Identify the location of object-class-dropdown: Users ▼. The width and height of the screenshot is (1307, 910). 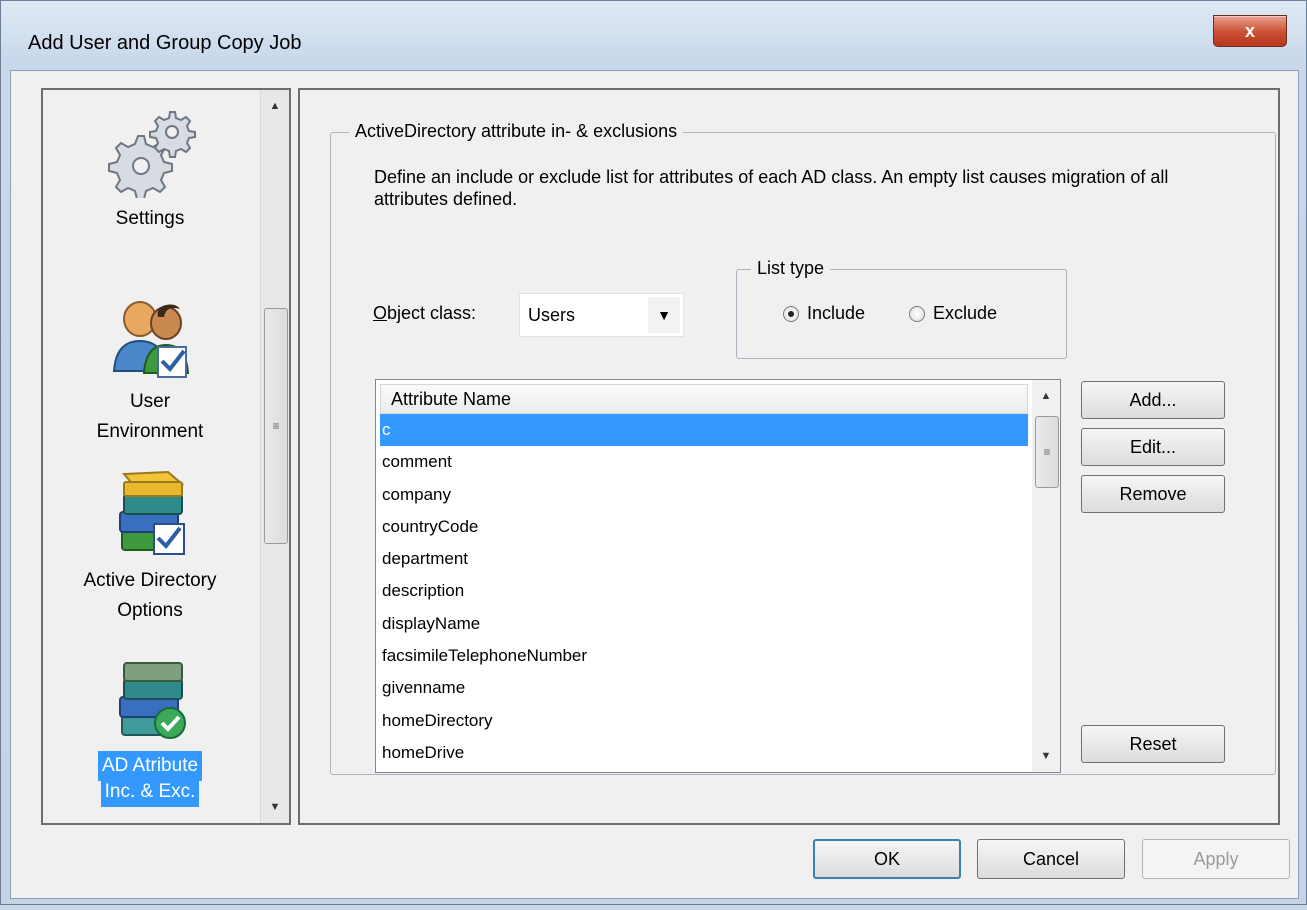
(601, 315).